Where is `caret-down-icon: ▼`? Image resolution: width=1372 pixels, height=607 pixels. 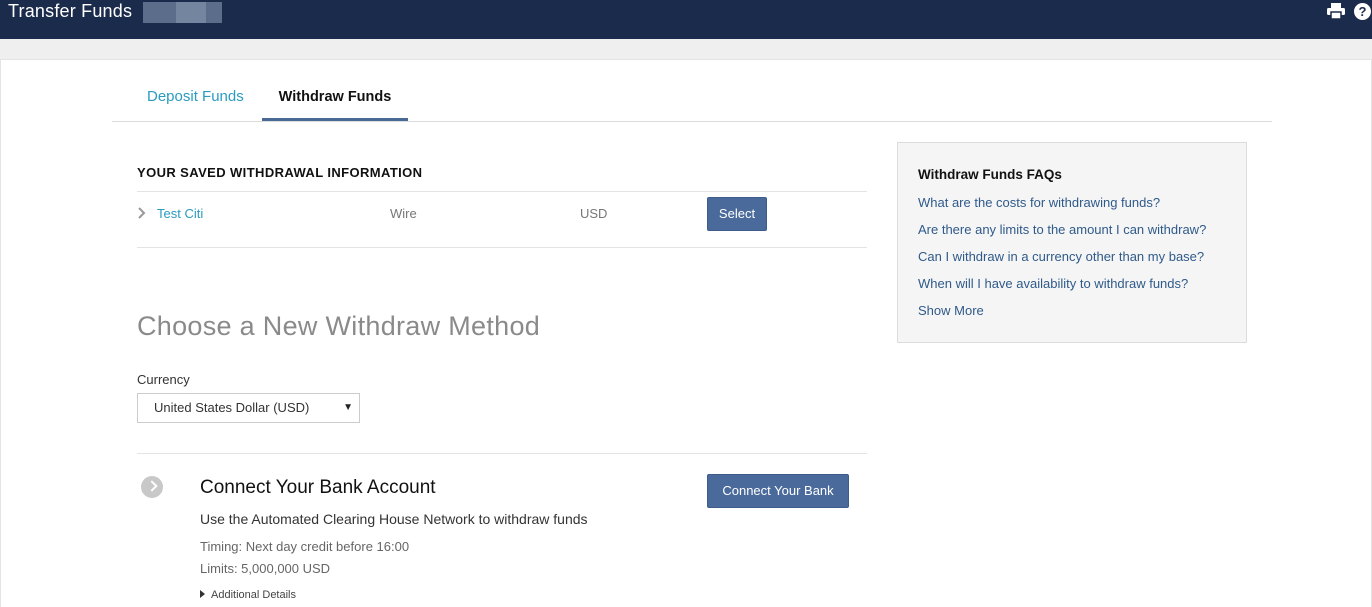
caret-down-icon: ▼ is located at coordinates (348, 407).